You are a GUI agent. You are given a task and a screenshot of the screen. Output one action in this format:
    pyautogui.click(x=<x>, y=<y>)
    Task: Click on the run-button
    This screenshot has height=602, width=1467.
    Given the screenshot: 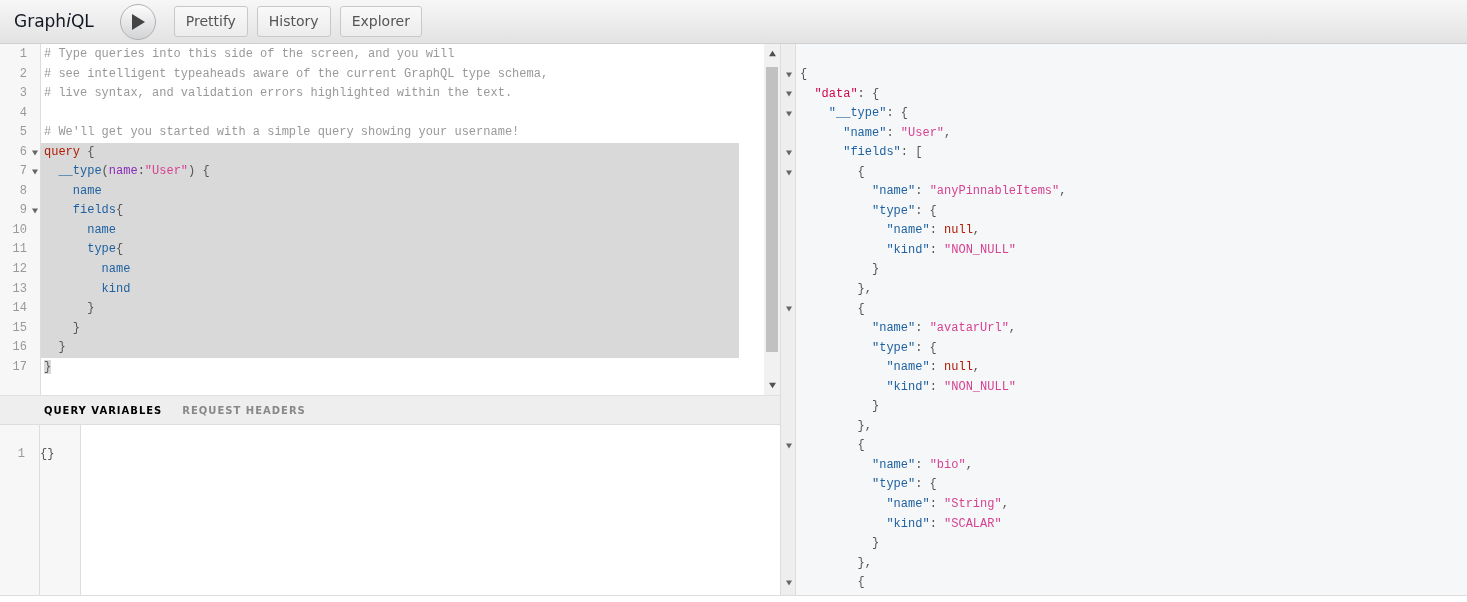 What is the action you would take?
    pyautogui.click(x=137, y=21)
    